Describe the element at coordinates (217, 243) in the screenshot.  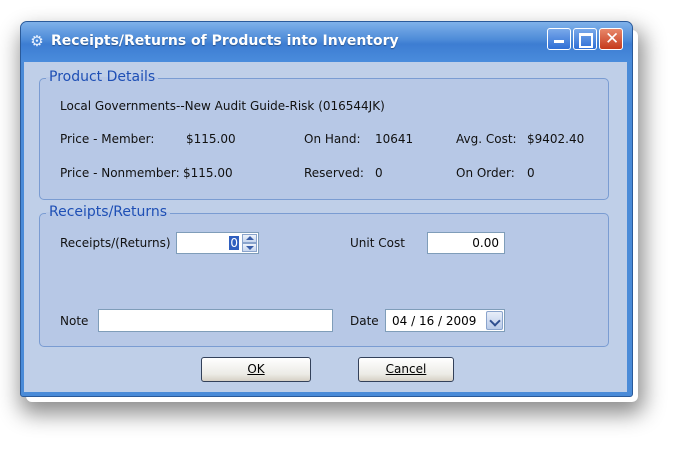
I see `receipts-returns-spinner: 0` at that location.